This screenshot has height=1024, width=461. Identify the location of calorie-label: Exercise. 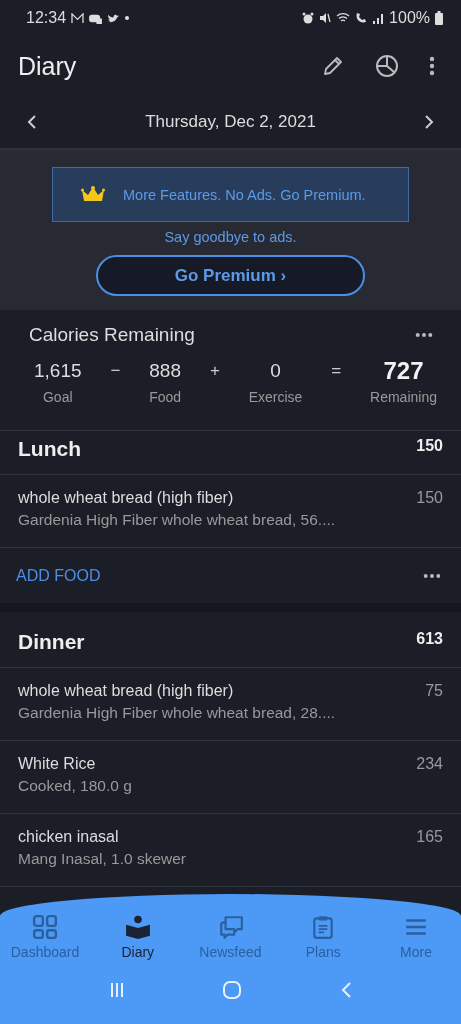
(275, 397).